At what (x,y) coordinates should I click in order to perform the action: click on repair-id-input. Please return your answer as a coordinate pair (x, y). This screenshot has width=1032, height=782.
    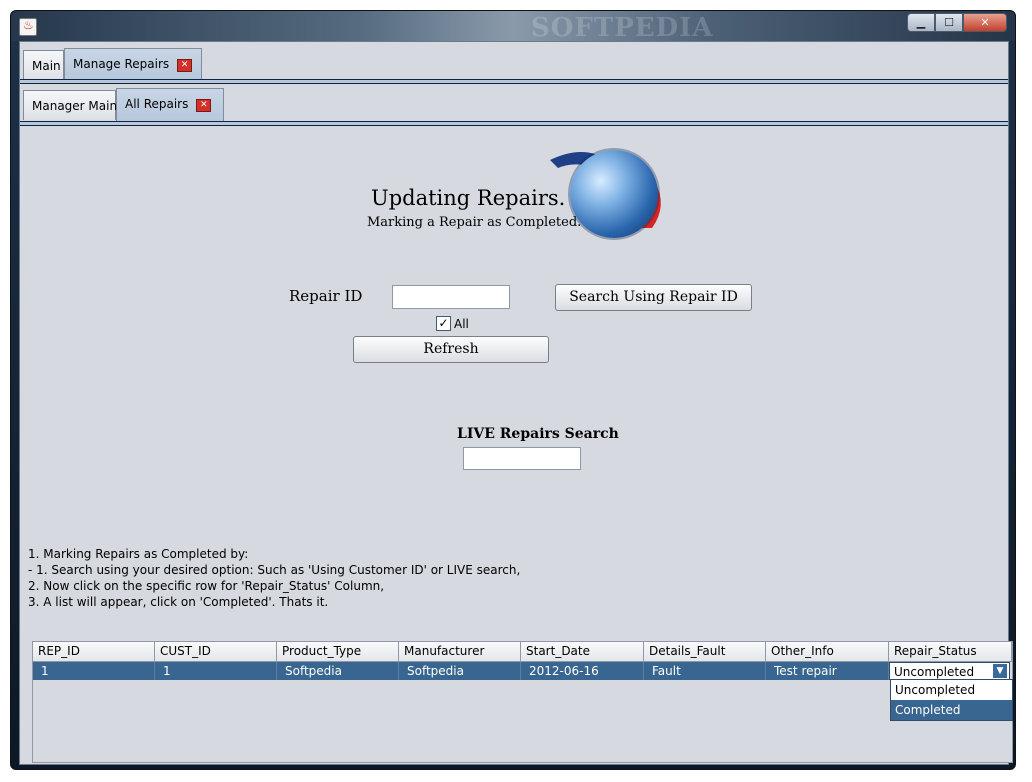
    Looking at the image, I should click on (451, 297).